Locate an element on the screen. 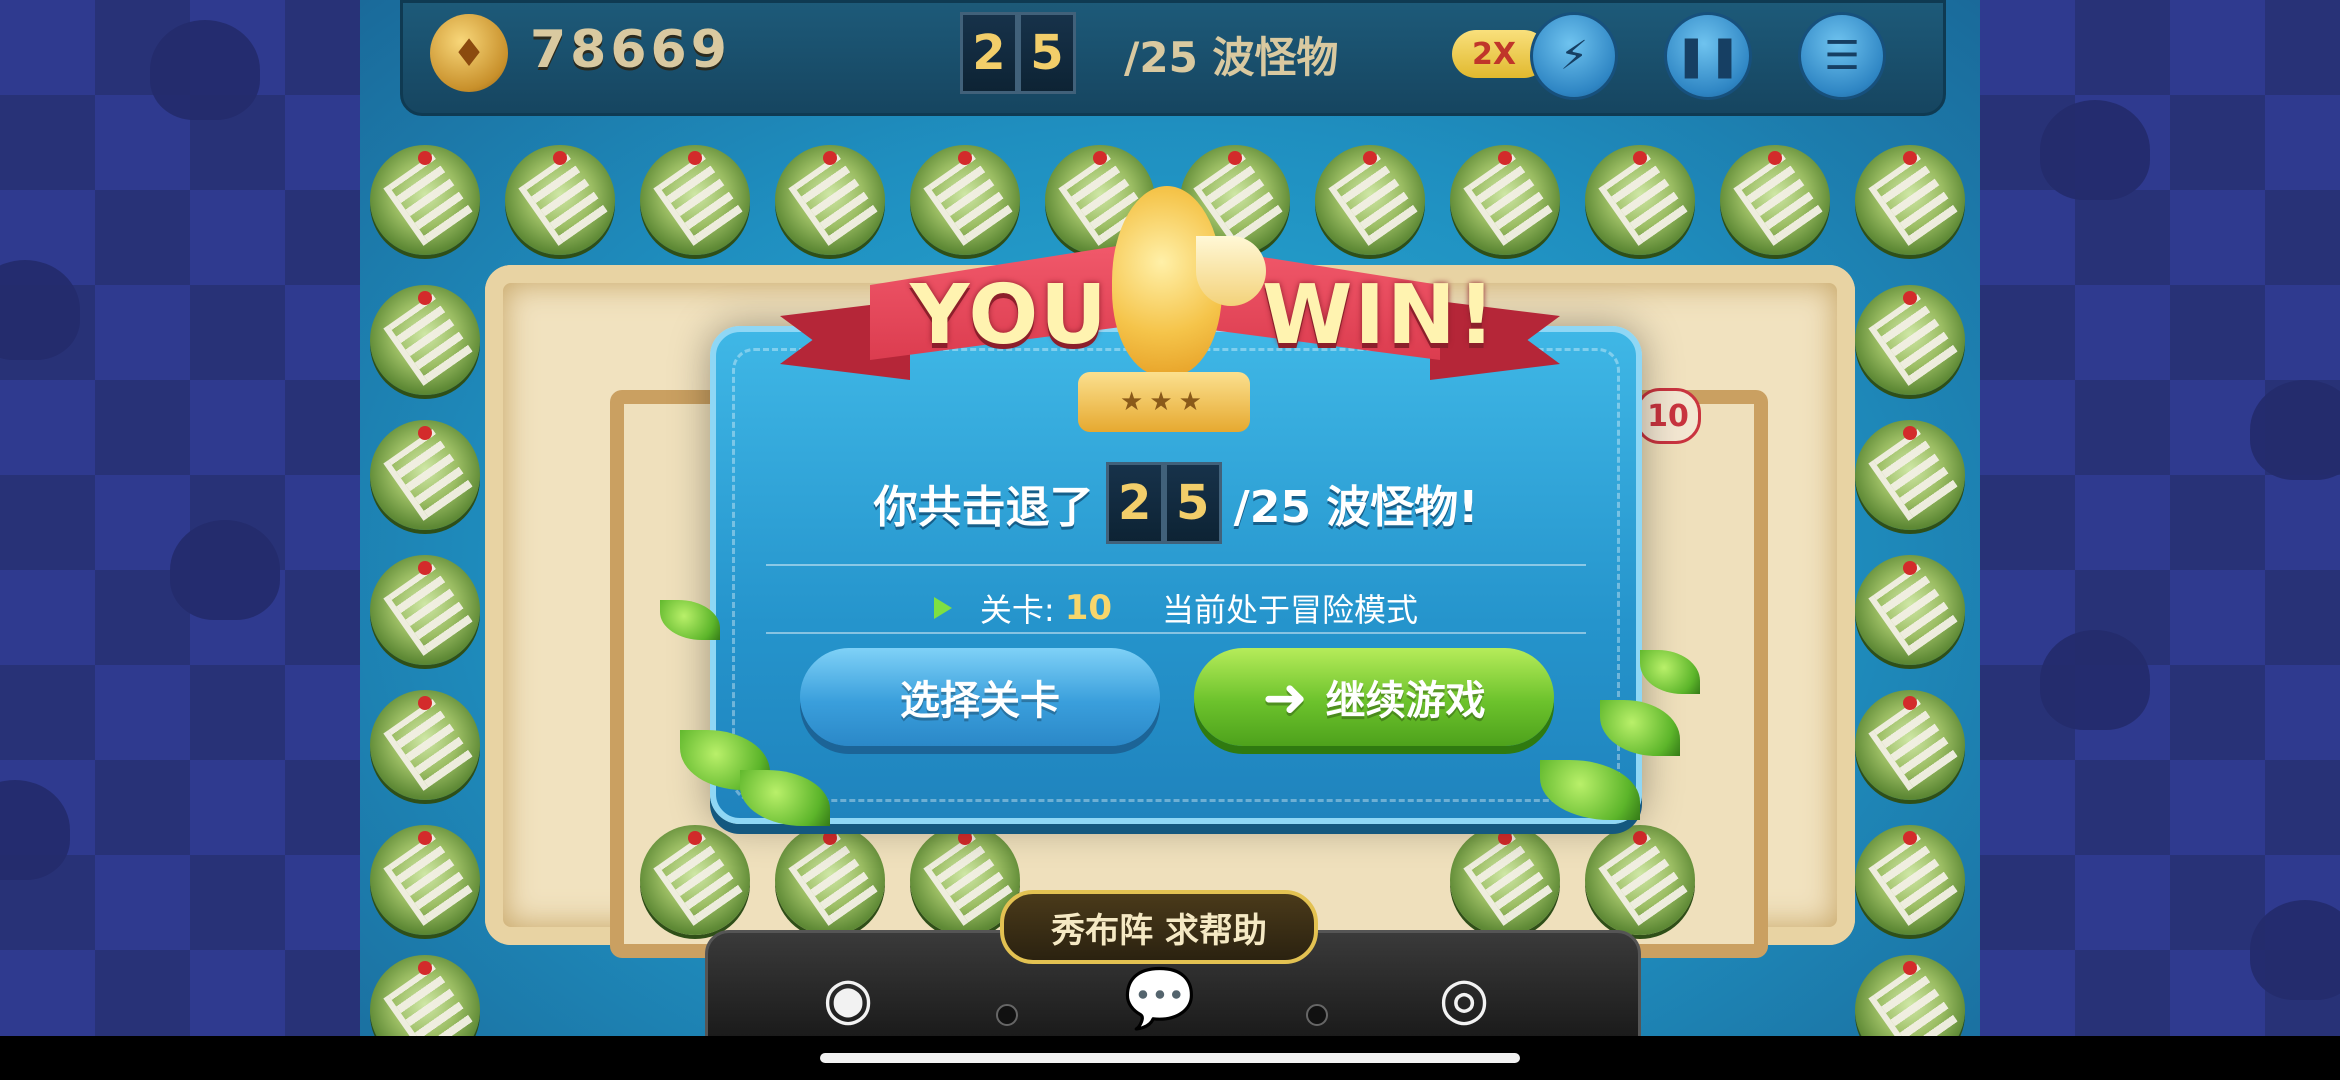  share-label: 秀布阵 求帮助 is located at coordinates (1159, 927).